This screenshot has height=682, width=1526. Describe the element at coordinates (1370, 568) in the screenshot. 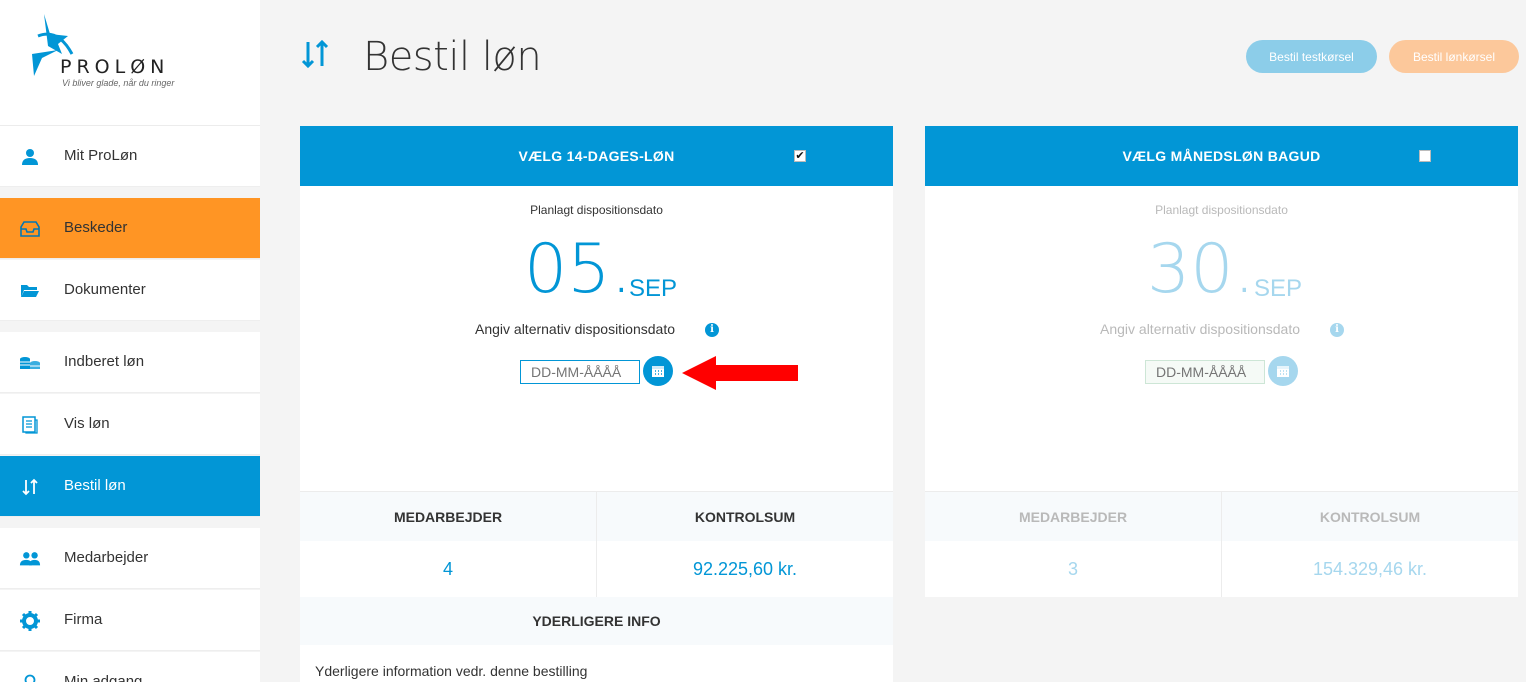

I see `kontrolsum-value: 154.329,46 kr.` at that location.